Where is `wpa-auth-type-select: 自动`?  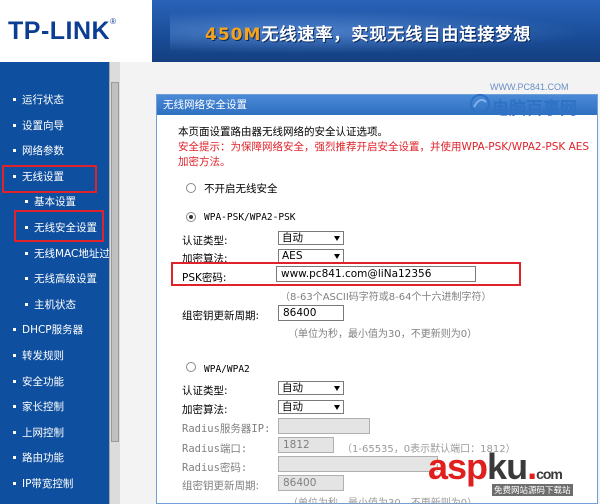 wpa-auth-type-select: 自动 is located at coordinates (311, 388).